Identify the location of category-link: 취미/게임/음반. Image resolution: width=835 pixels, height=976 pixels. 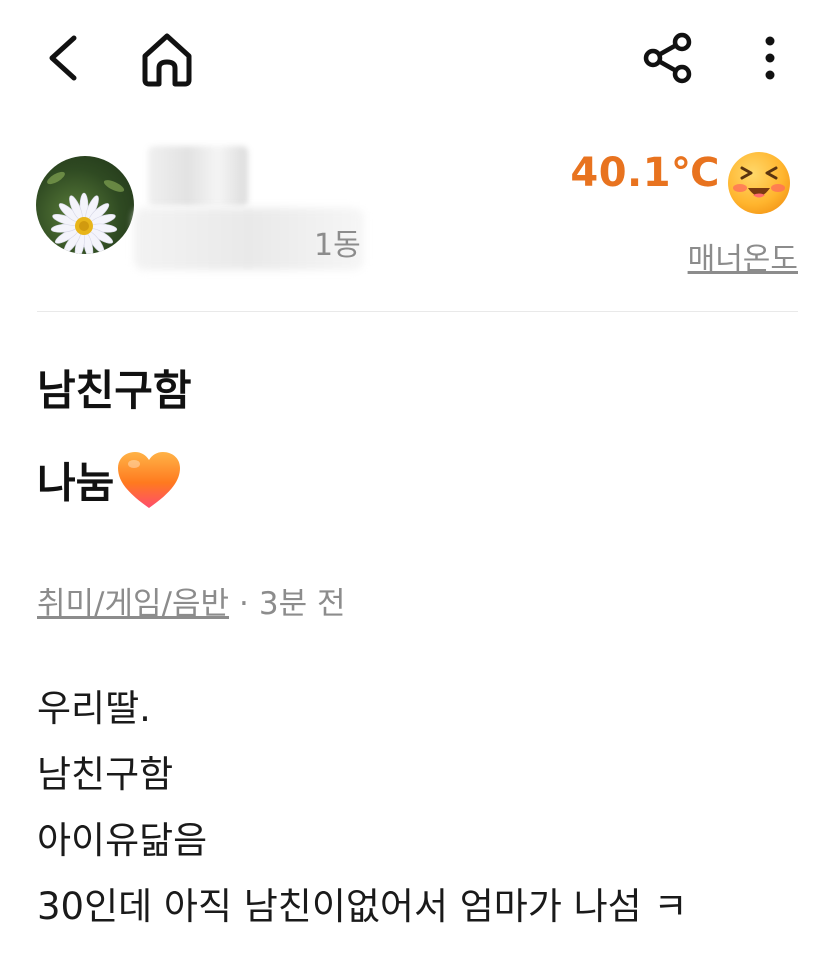
(133, 604).